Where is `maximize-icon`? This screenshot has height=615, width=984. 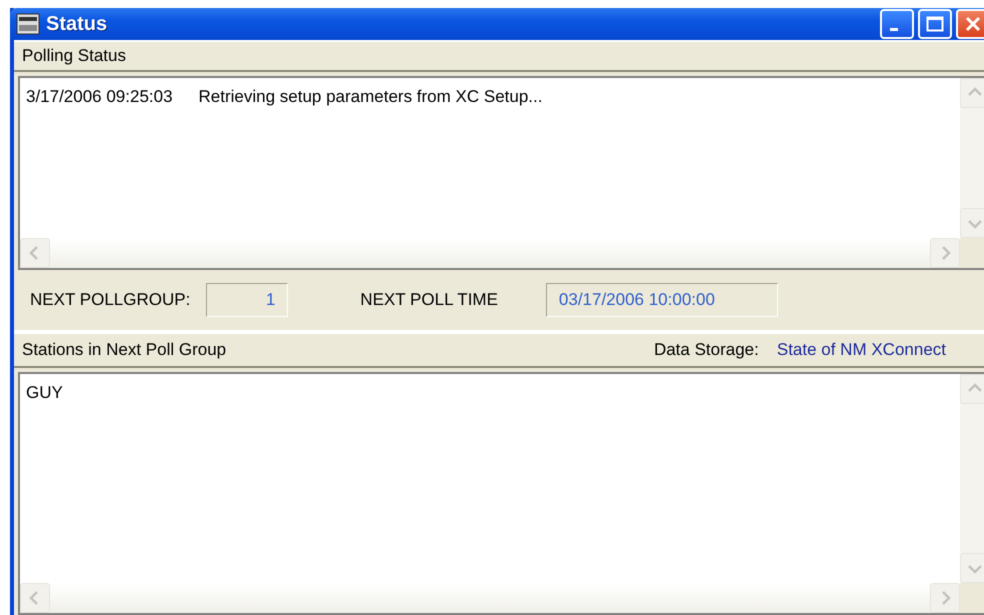
maximize-icon is located at coordinates (935, 24).